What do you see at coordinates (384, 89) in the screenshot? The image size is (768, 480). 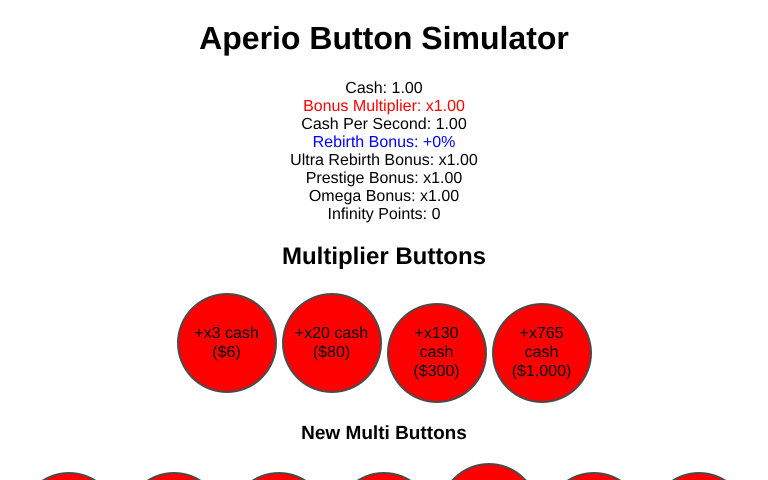 I see `stat-line: Cash: 1.00` at bounding box center [384, 89].